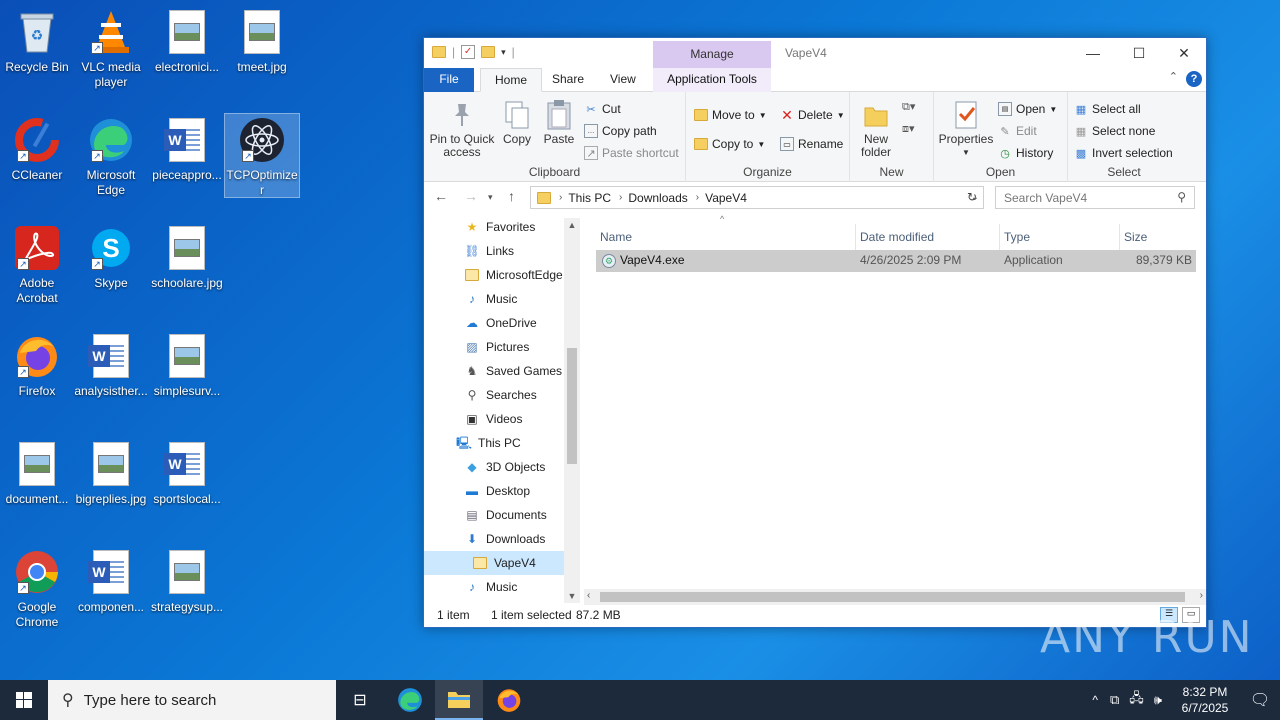 This screenshot has height=720, width=1280. I want to click on nav-item-saved-games: ♞ Saved Games, so click(494, 371).